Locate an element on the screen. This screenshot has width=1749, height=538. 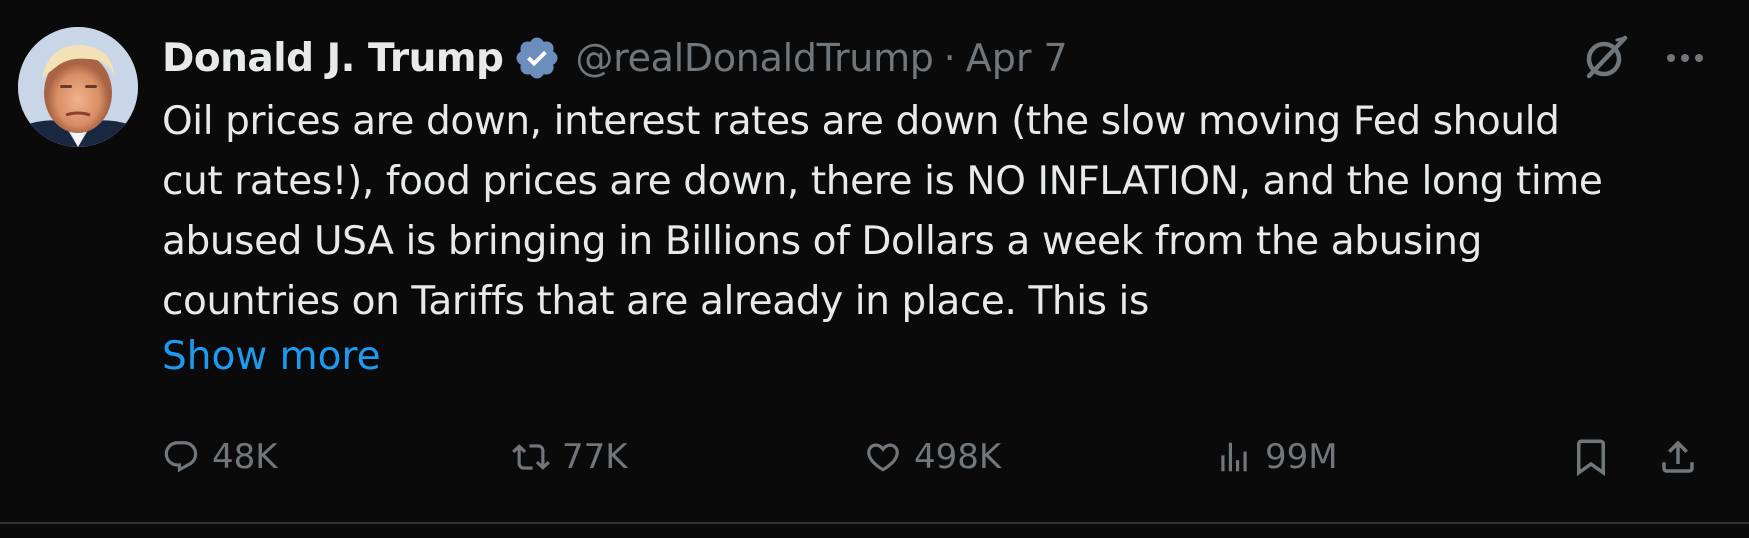
bookmark-icon is located at coordinates (1591, 458).